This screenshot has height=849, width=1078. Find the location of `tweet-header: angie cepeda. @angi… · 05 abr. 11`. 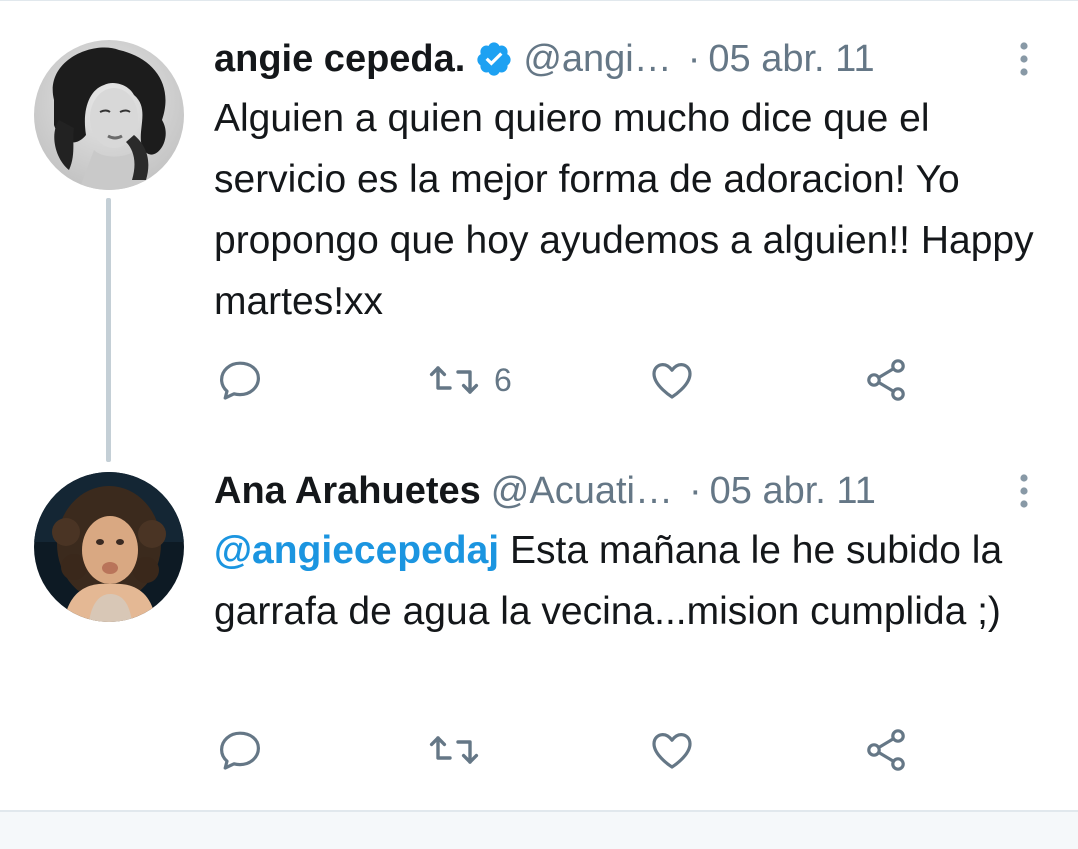

tweet-header: angie cepeda. @angi… · 05 abr. 11 is located at coordinates (609, 59).